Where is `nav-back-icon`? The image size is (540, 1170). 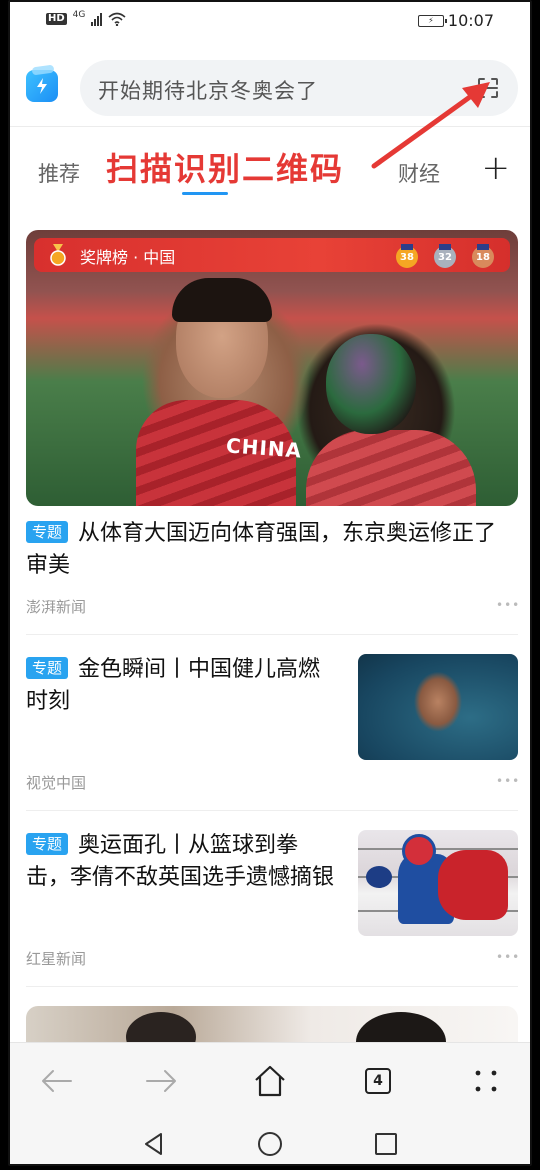
nav-back-icon is located at coordinates (154, 1144).